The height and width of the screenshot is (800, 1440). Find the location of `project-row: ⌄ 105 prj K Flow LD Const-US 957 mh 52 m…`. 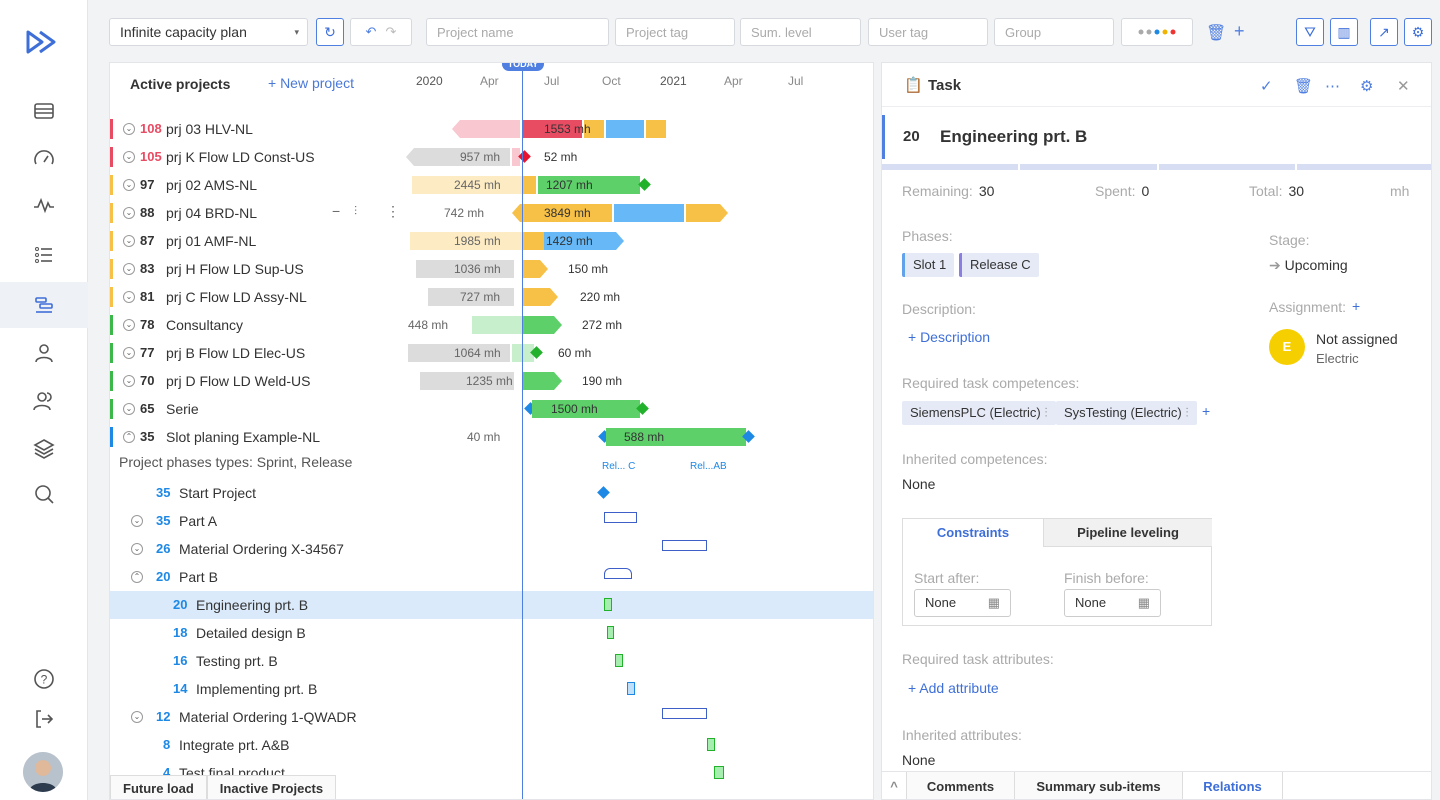

project-row: ⌄ 105 prj K Flow LD Const-US 957 mh 52 m… is located at coordinates (491, 157).